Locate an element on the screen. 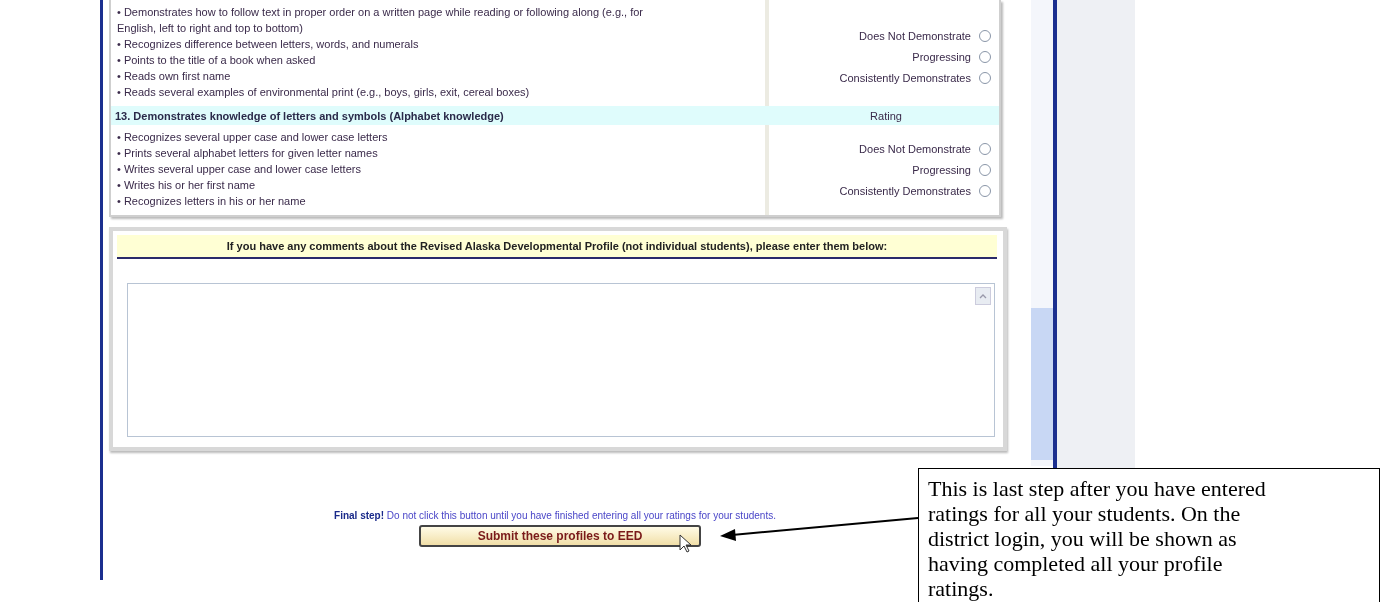 Image resolution: width=1398 pixels, height=602 pixels. criterion-bullet: • Recognizes difference between letters, words, and numerals is located at coordinates (268, 44).